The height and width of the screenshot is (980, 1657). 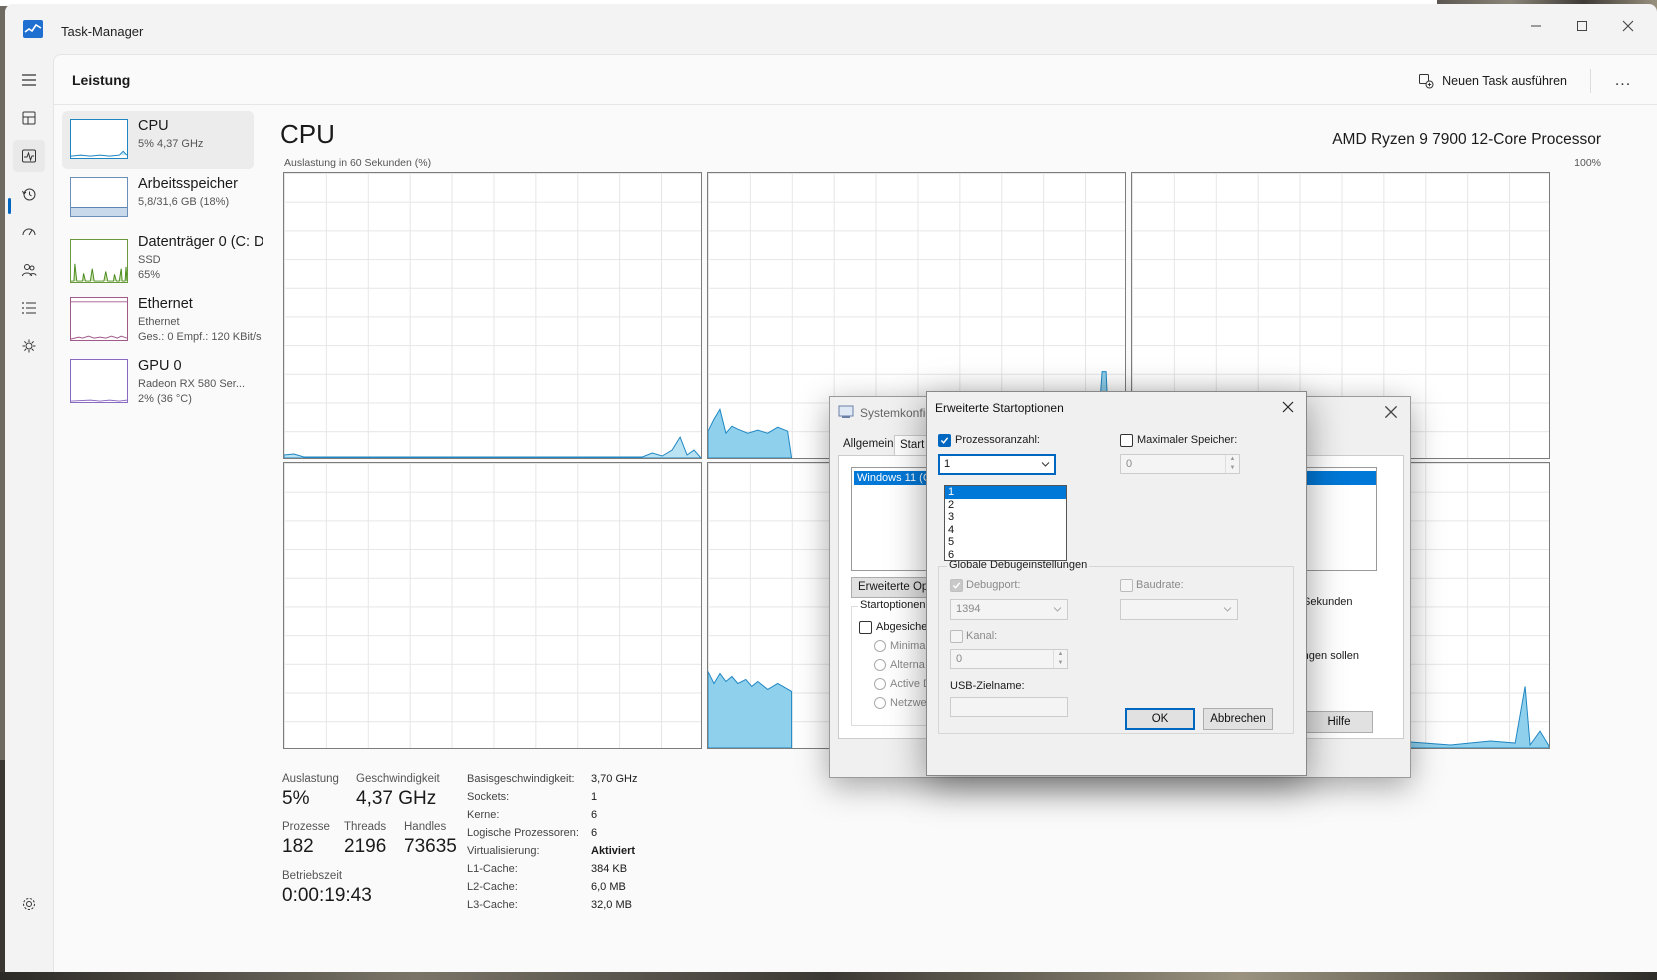 I want to click on spec-value: 6, so click(x=594, y=815).